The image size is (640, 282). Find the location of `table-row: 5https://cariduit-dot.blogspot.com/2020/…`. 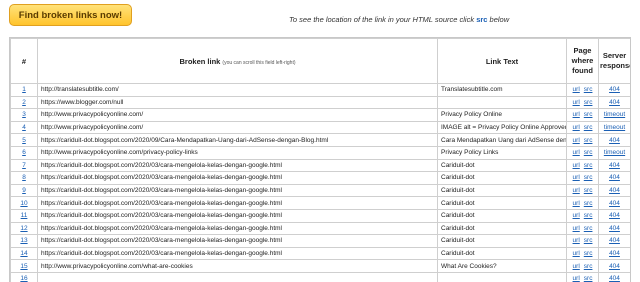

table-row: 5https://cariduit-dot.blogspot.com/2020/… is located at coordinates (321, 140).